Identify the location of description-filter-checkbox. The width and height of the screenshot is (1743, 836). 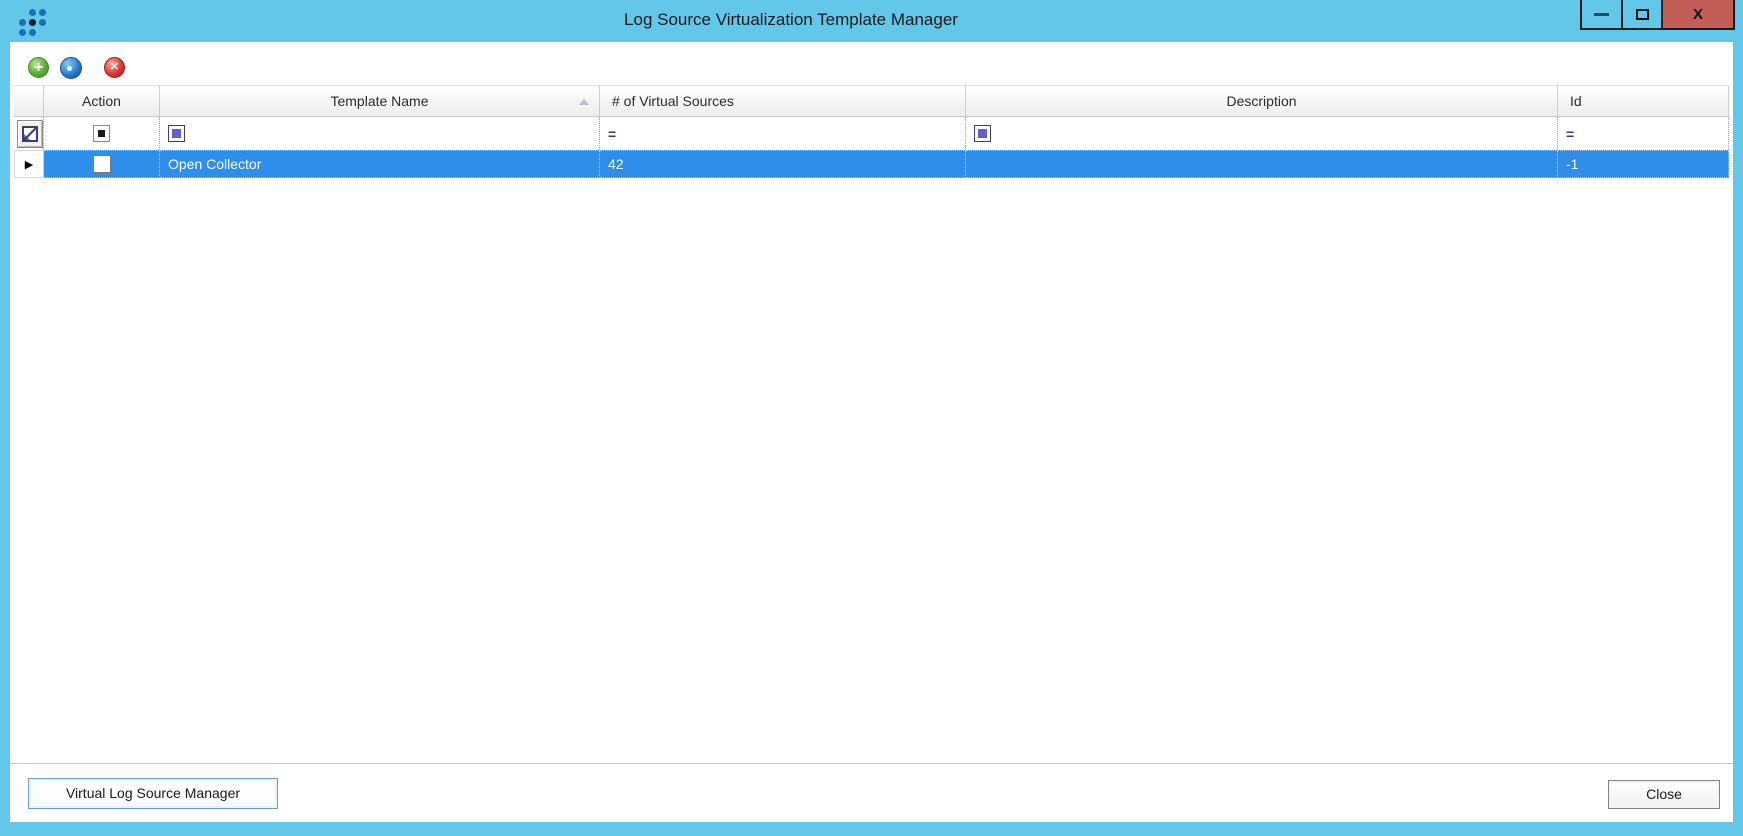
(982, 133).